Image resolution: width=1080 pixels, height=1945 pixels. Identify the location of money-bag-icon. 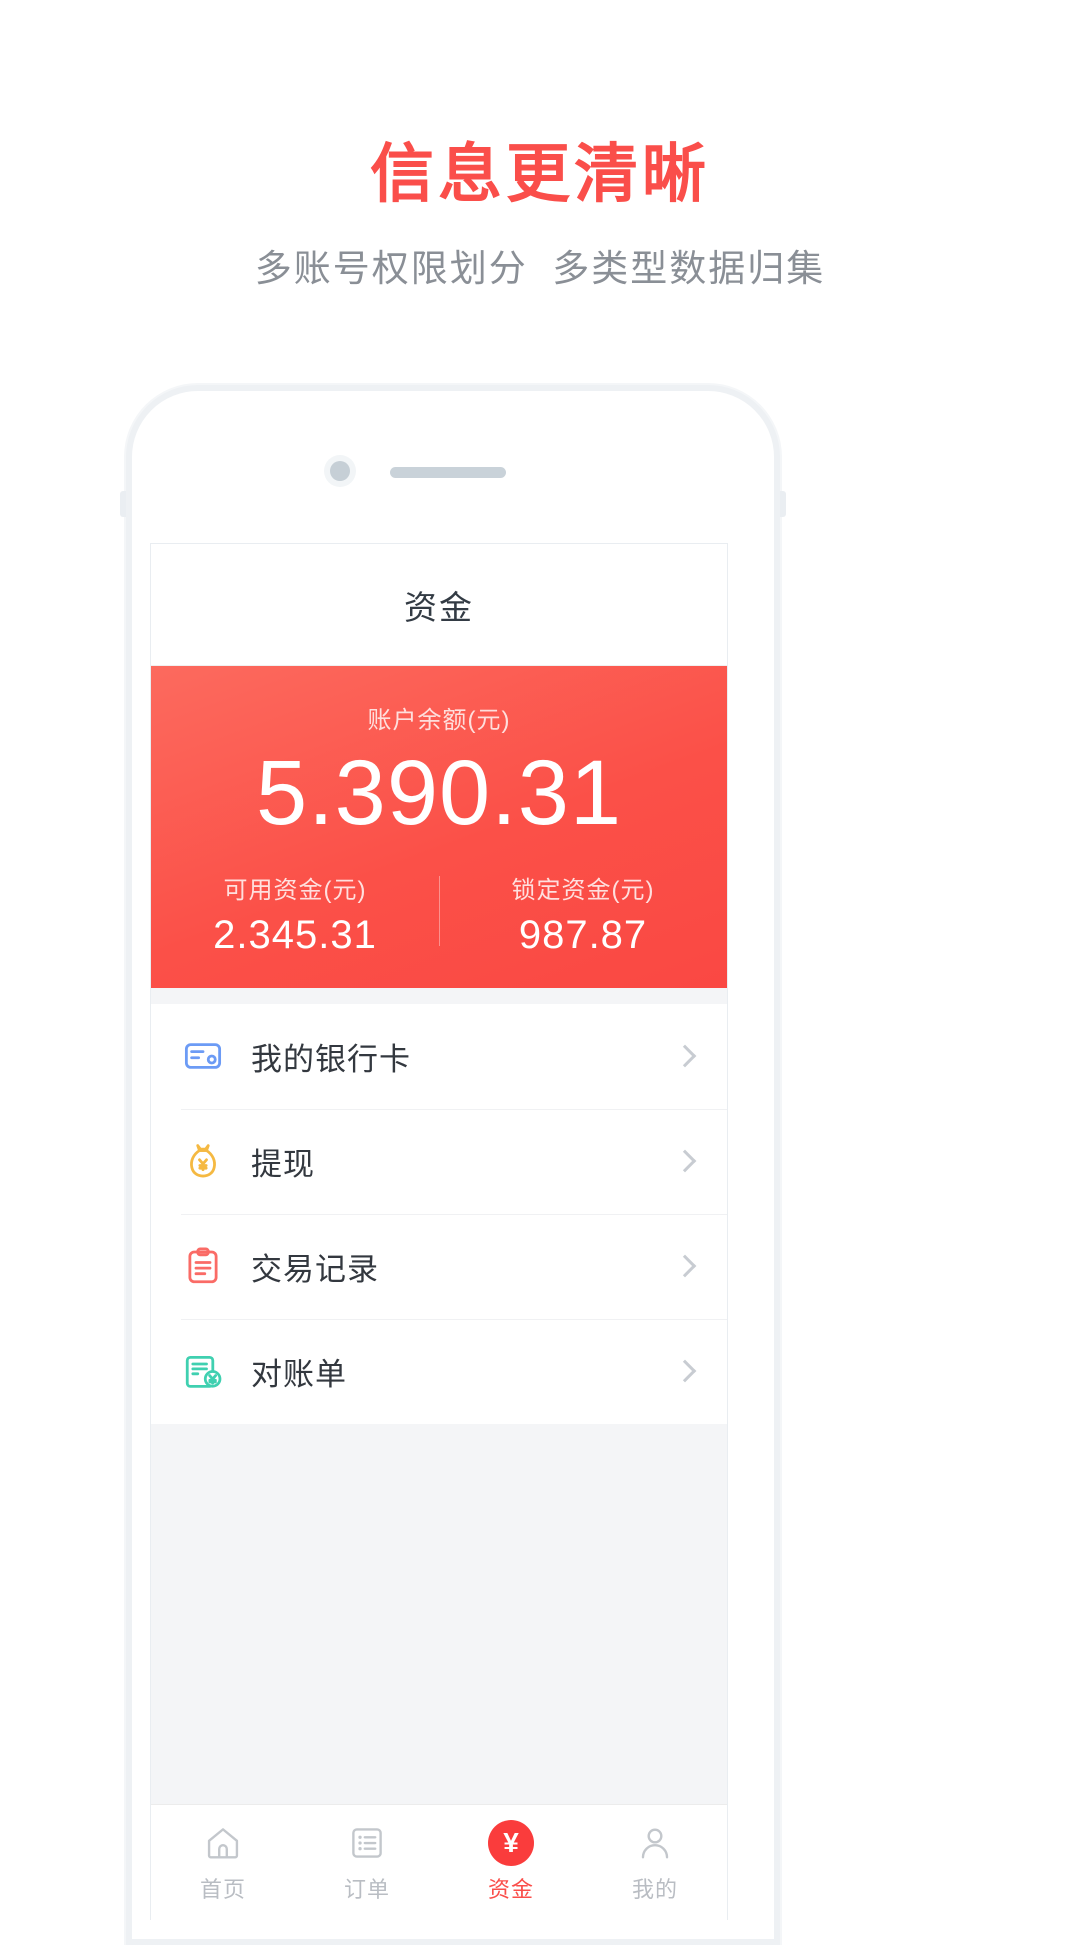
(203, 1161).